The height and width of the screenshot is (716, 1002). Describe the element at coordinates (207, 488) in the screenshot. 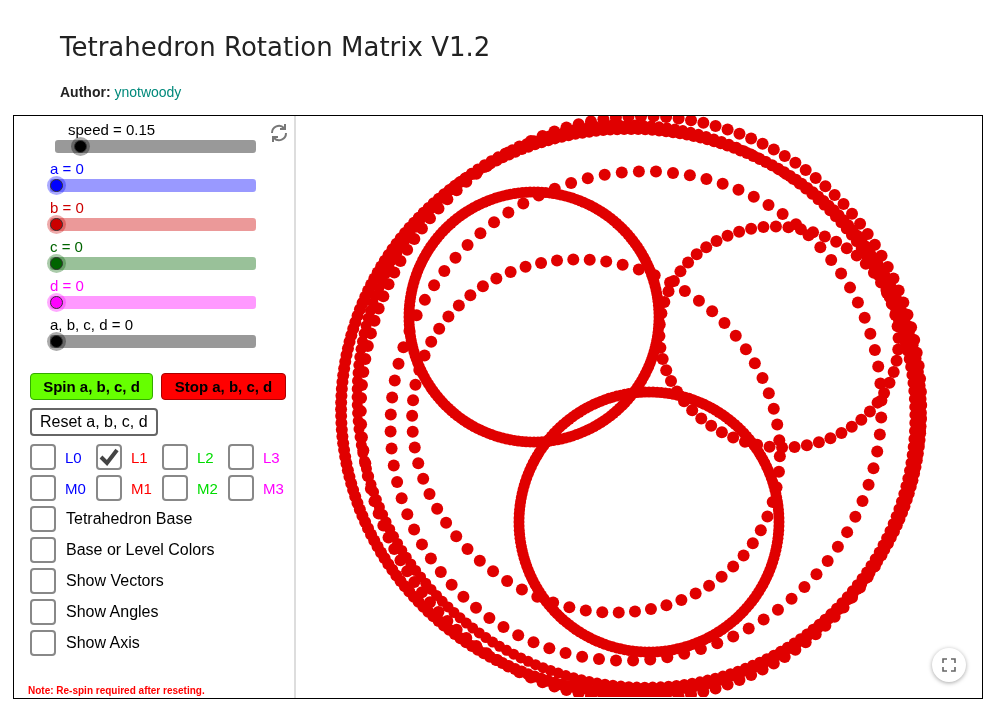

I see `checkbox-label: M2` at that location.